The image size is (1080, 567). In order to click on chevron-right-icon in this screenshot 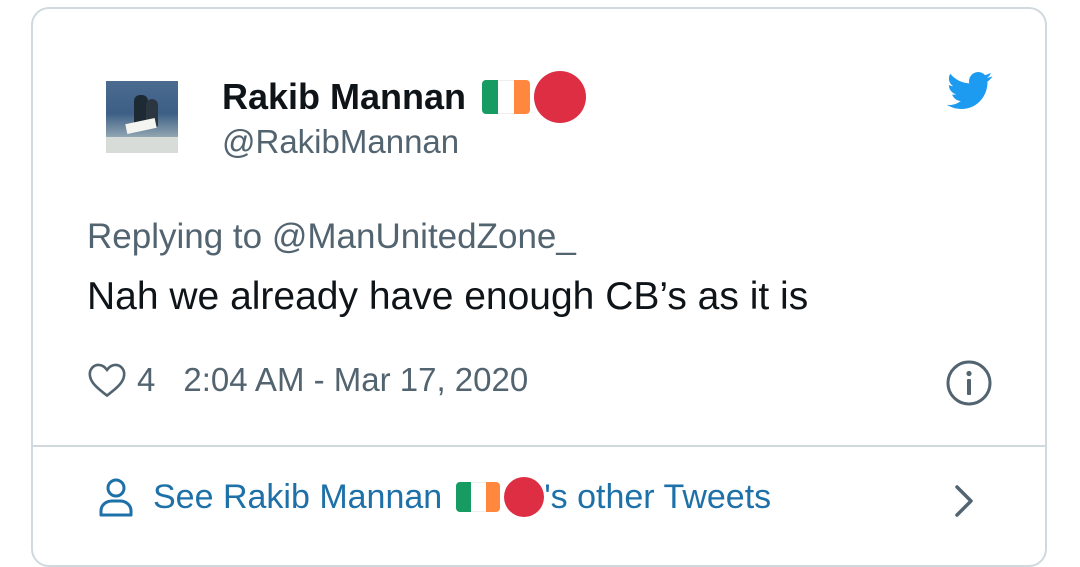, I will do `click(965, 501)`.